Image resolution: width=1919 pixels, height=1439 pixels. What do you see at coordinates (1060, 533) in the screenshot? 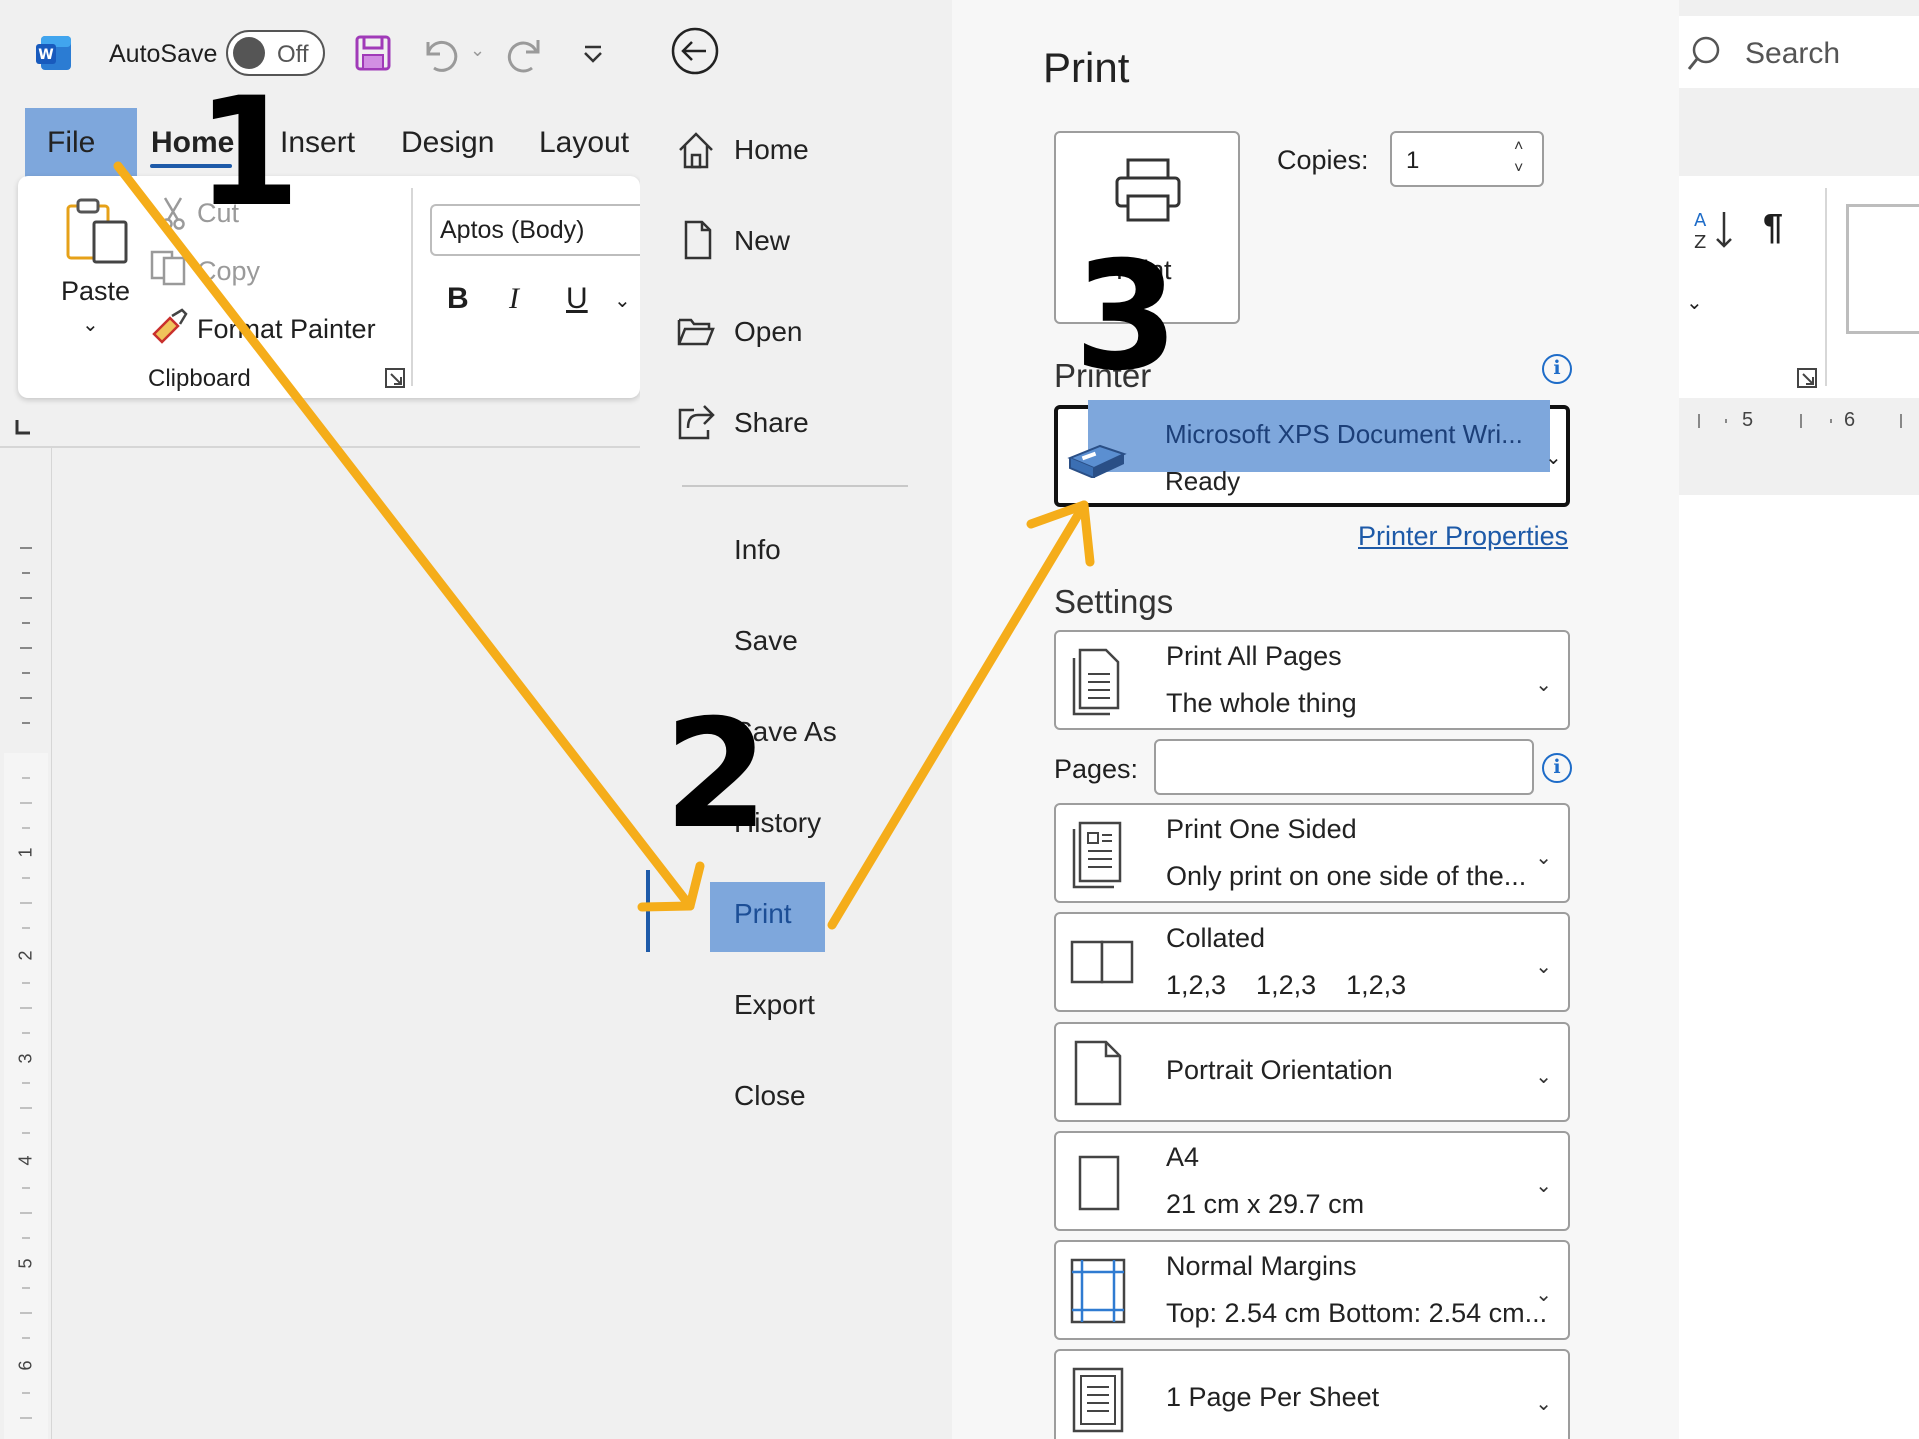
I see `arrow-head-step3` at bounding box center [1060, 533].